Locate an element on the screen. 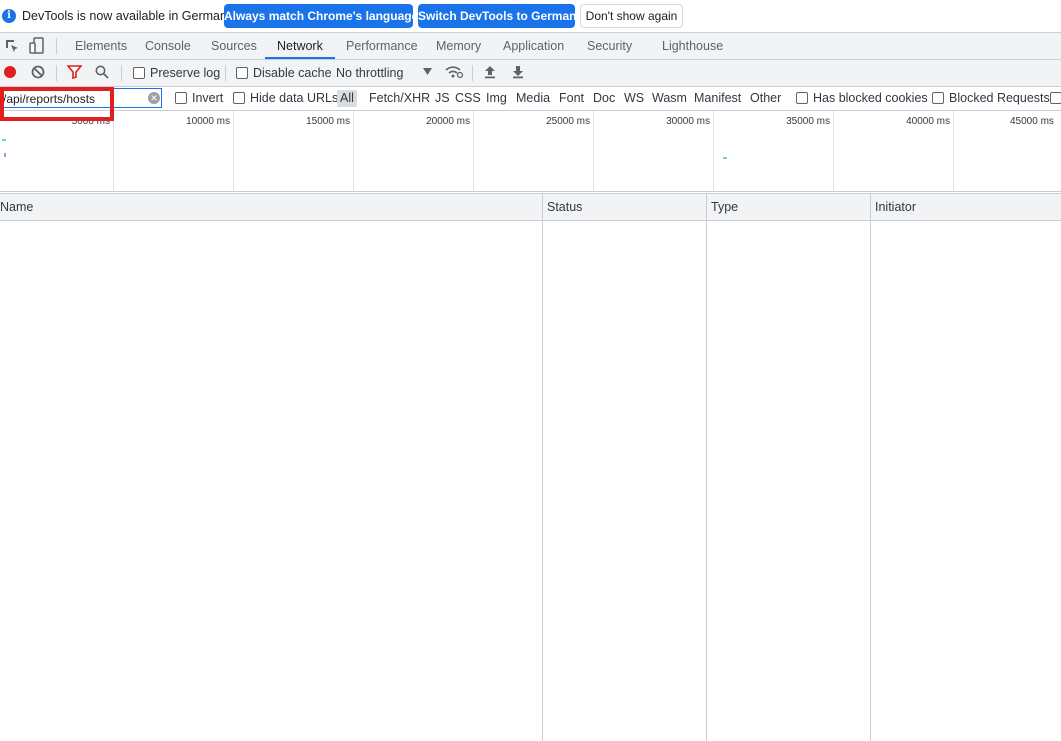  preserve-log-label: Preserve log is located at coordinates (185, 73).